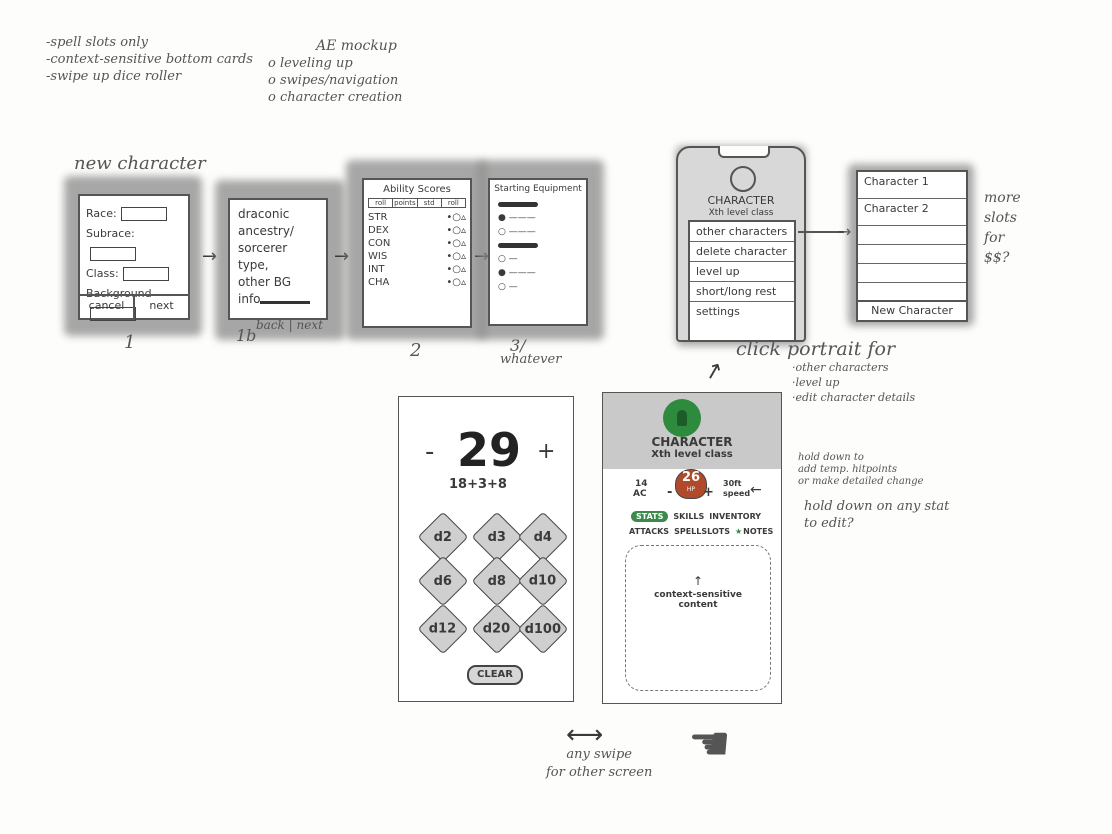  I want to click on d12-button: d12, so click(443, 629).